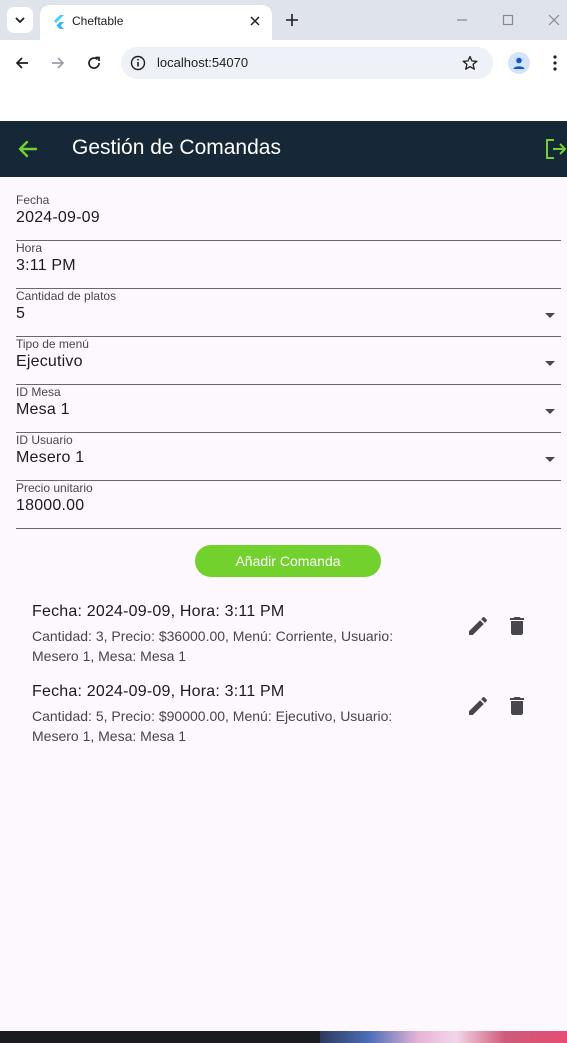  I want to click on unit-price-field: Precio unitario 18000.00, so click(288, 505).